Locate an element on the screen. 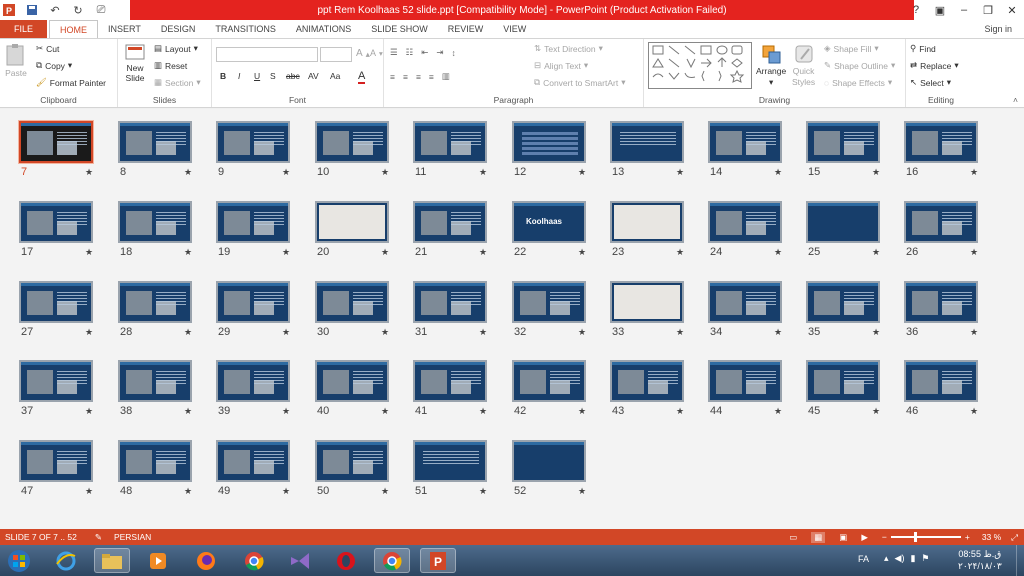 The width and height of the screenshot is (1024, 576). bullets-icon: ☰ is located at coordinates (394, 52).